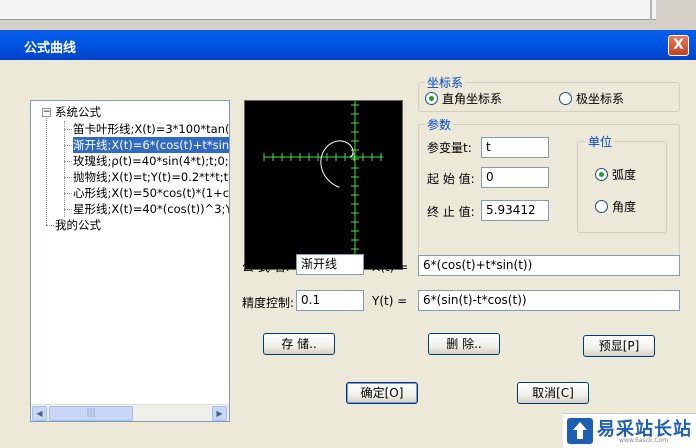 This screenshot has width=696, height=448. Describe the element at coordinates (472, 99) in the screenshot. I see `cartesian-label: 直角坐标系` at that location.